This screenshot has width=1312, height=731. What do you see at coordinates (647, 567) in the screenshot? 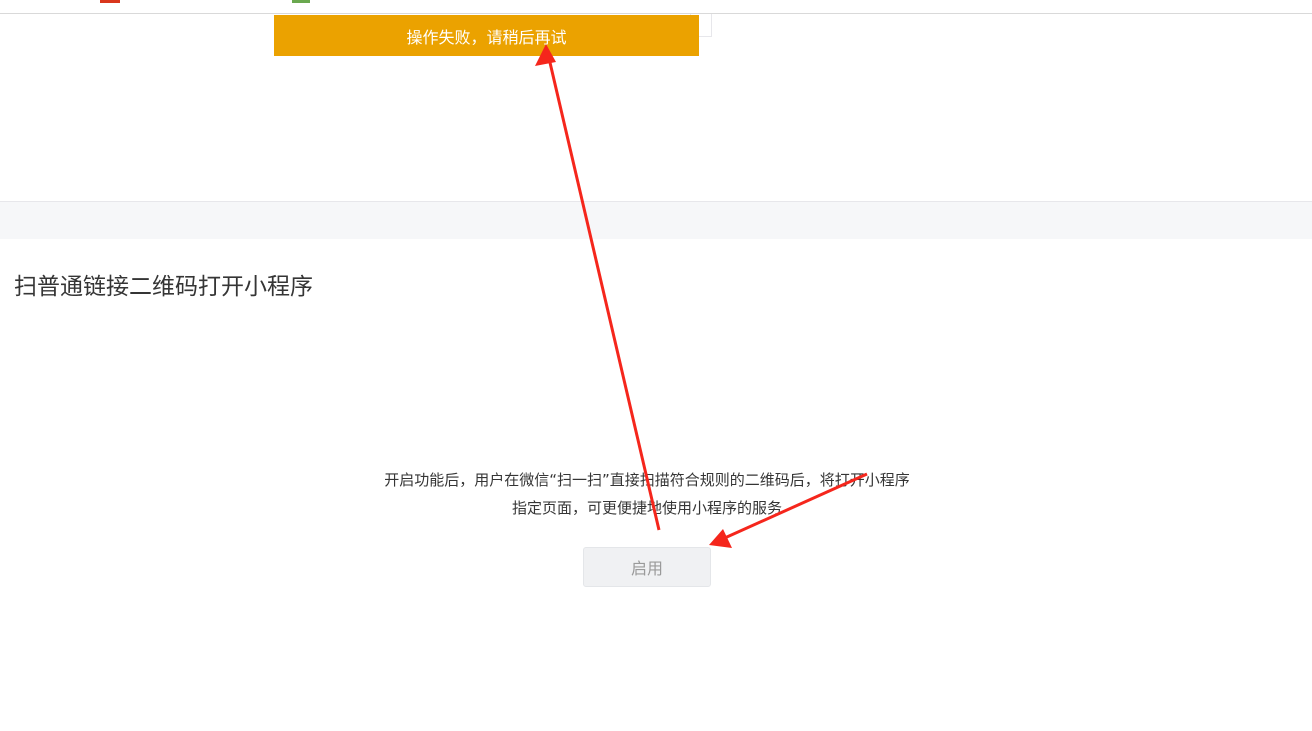
I see `enable-button: 启用` at bounding box center [647, 567].